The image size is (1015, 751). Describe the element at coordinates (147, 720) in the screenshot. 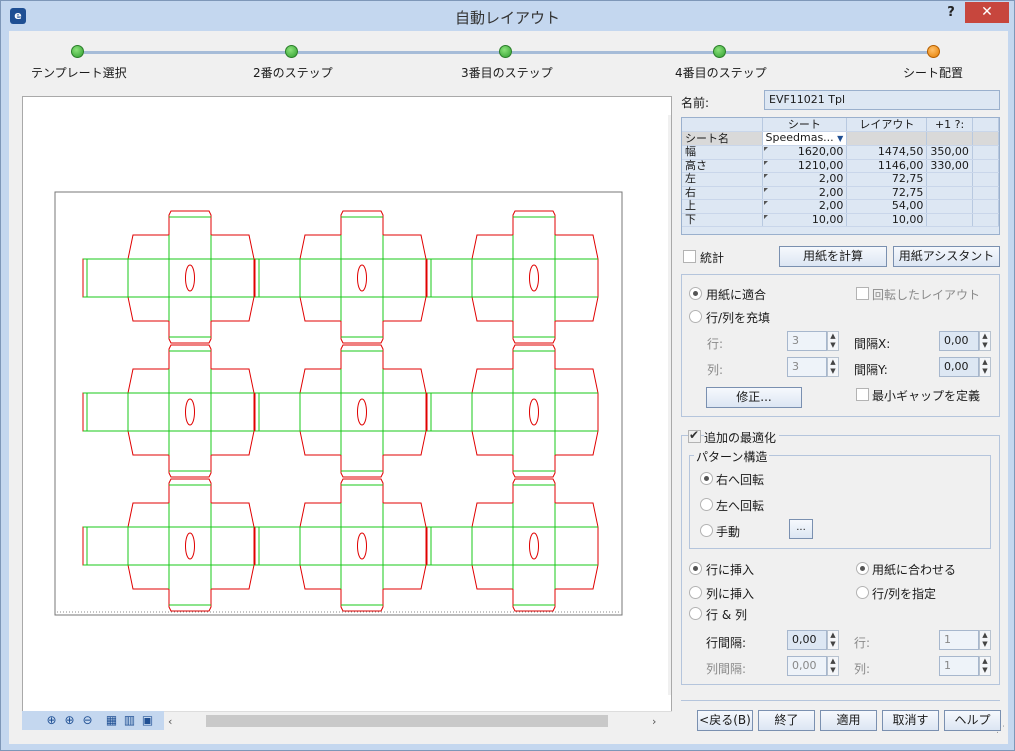

I see `image-icon: ▣` at that location.